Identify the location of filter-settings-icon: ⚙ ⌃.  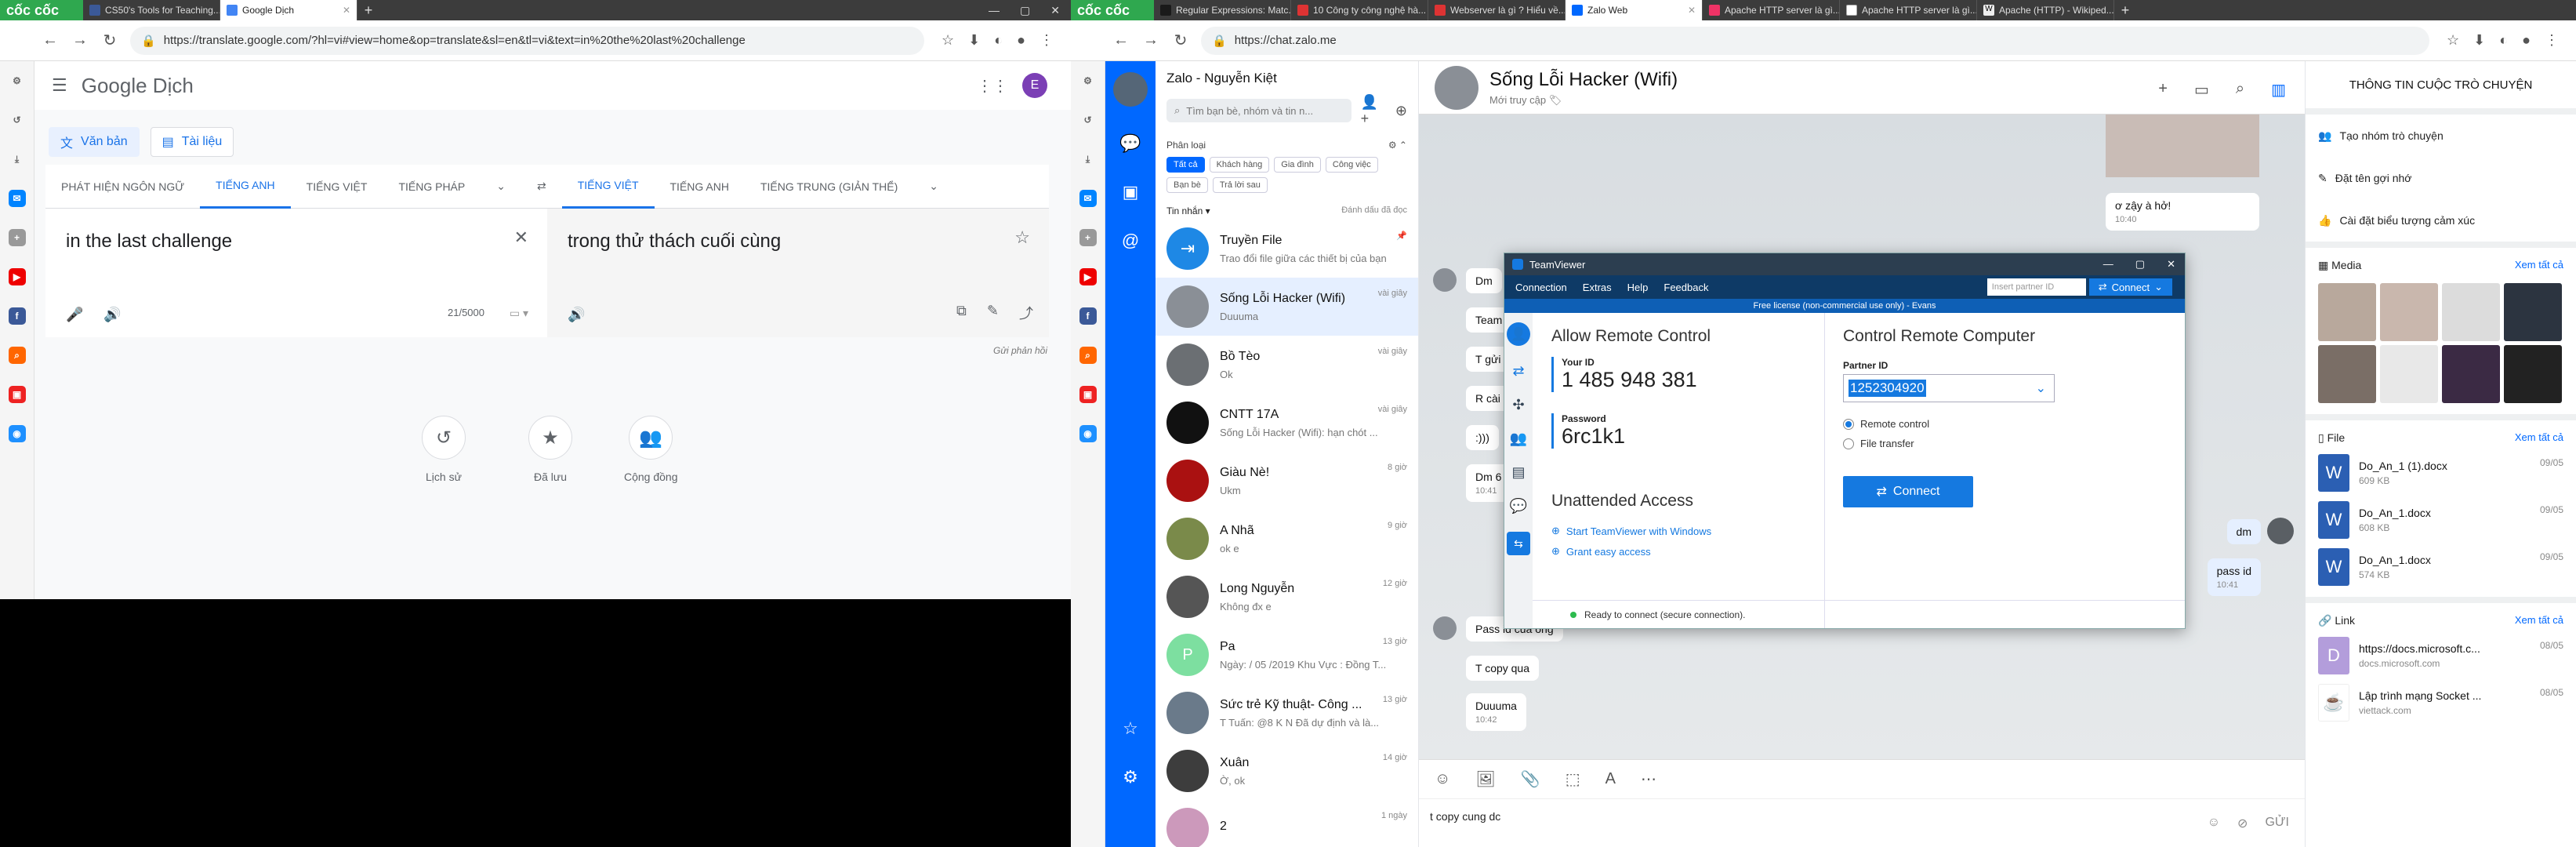
(1398, 145).